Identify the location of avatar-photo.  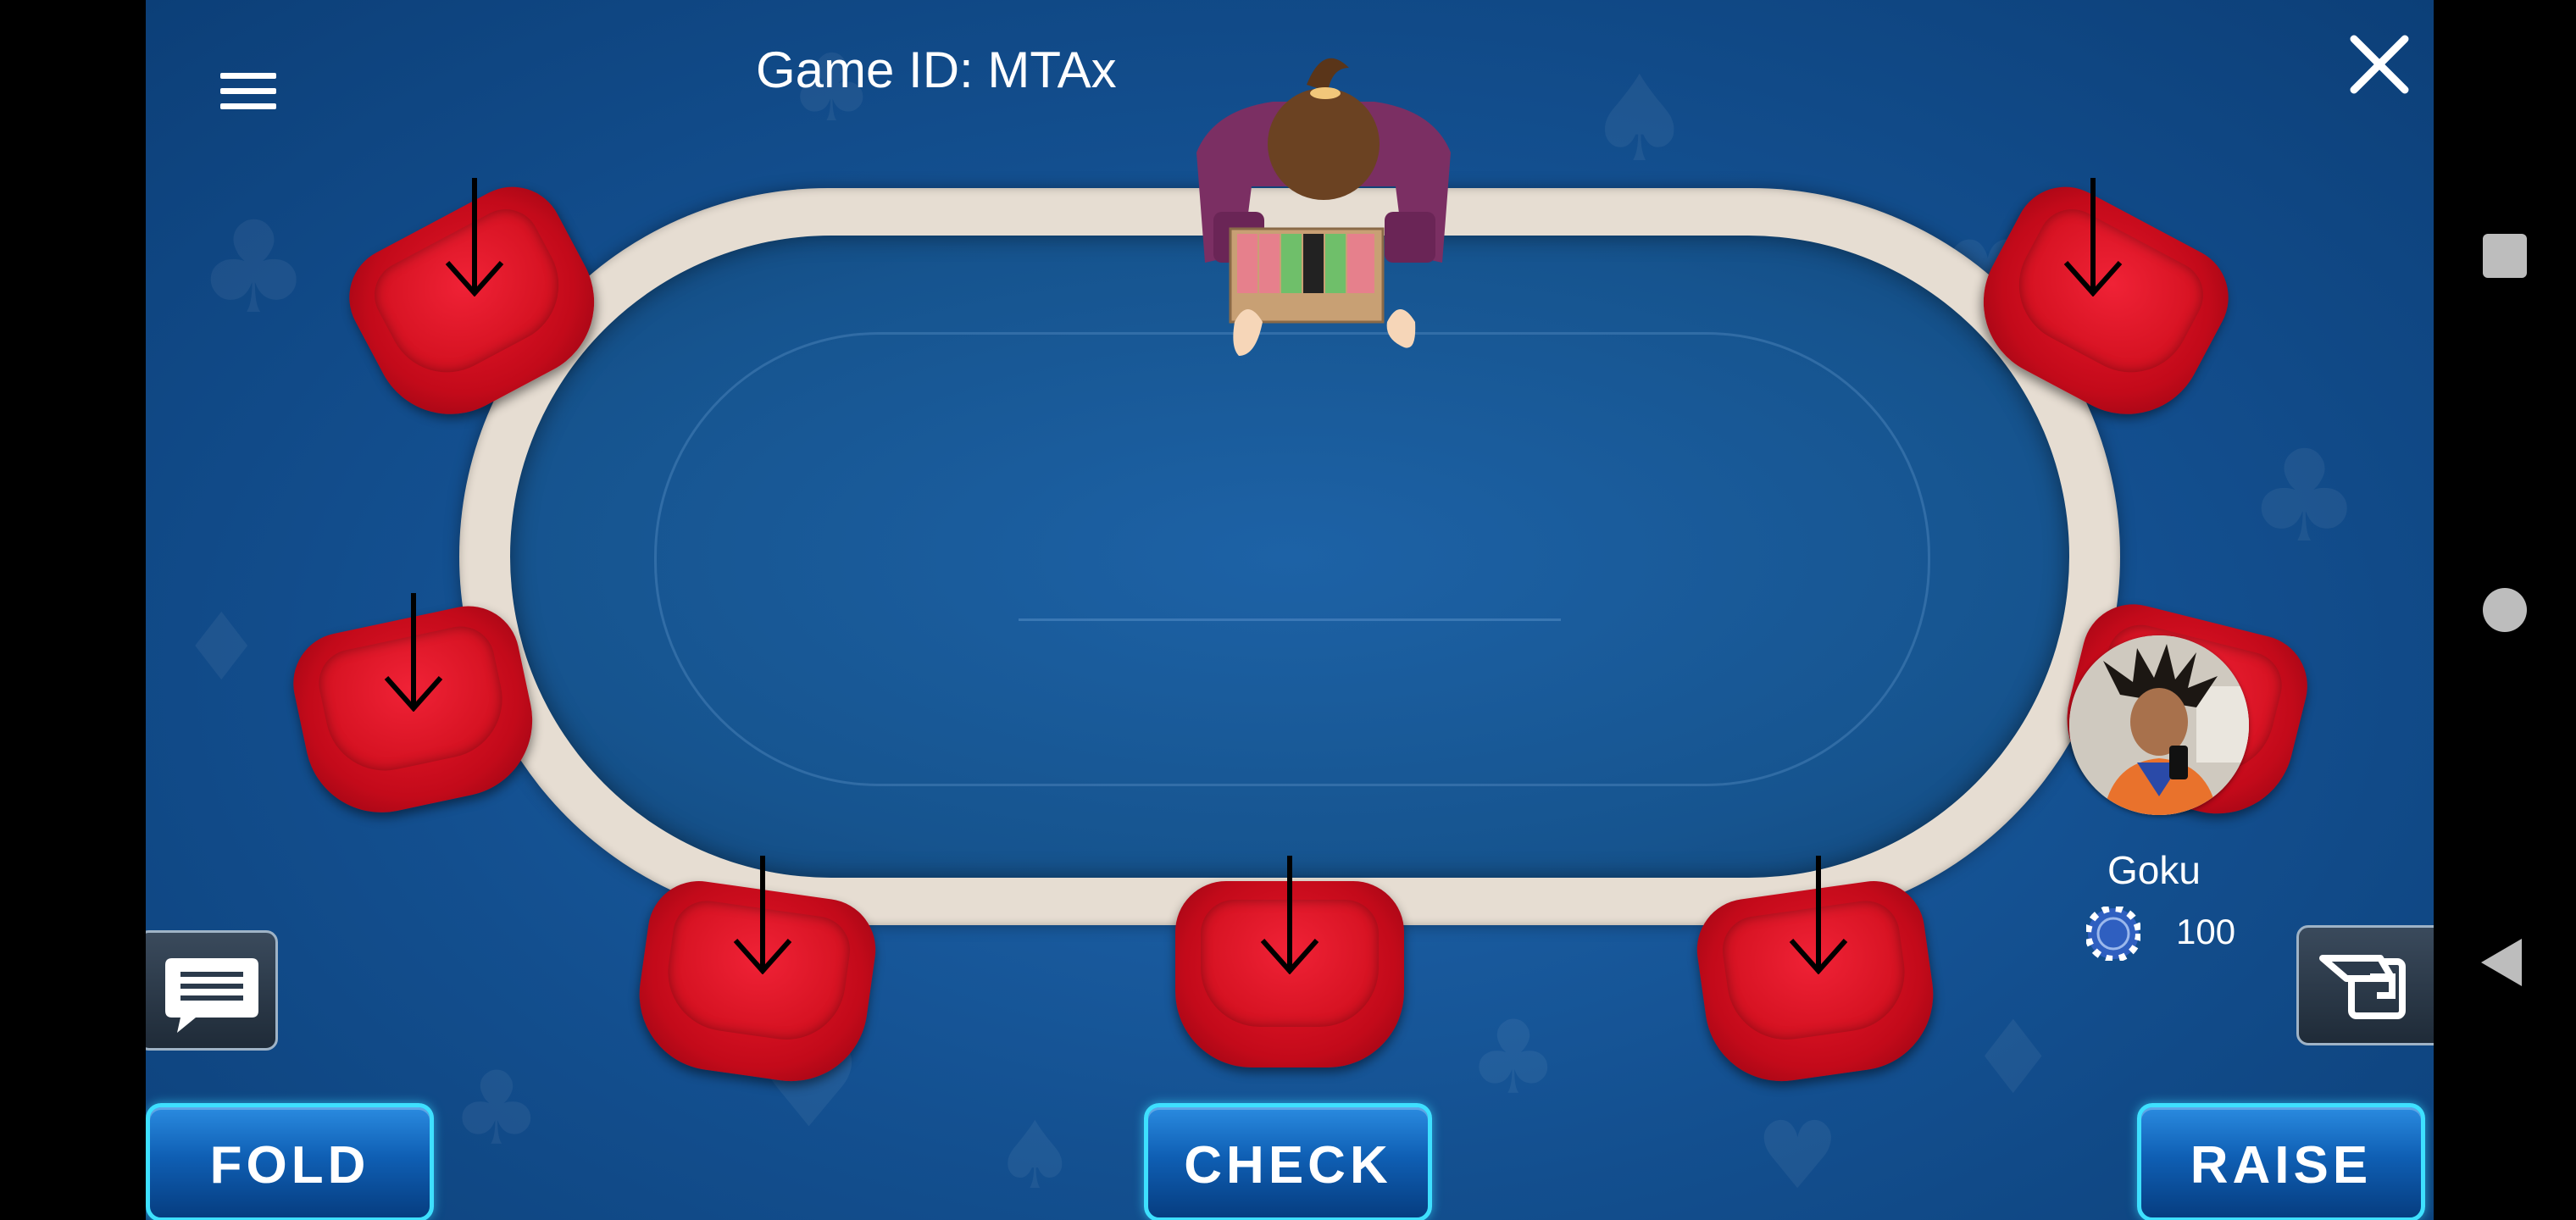
(2159, 725).